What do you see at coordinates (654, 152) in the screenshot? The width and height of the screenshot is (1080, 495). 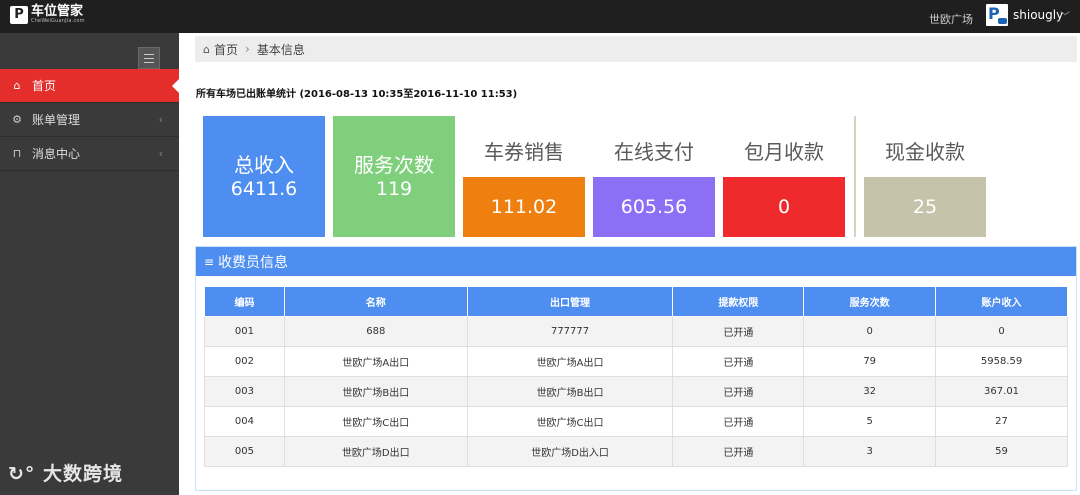 I see `online-payment-label: 在线支付` at bounding box center [654, 152].